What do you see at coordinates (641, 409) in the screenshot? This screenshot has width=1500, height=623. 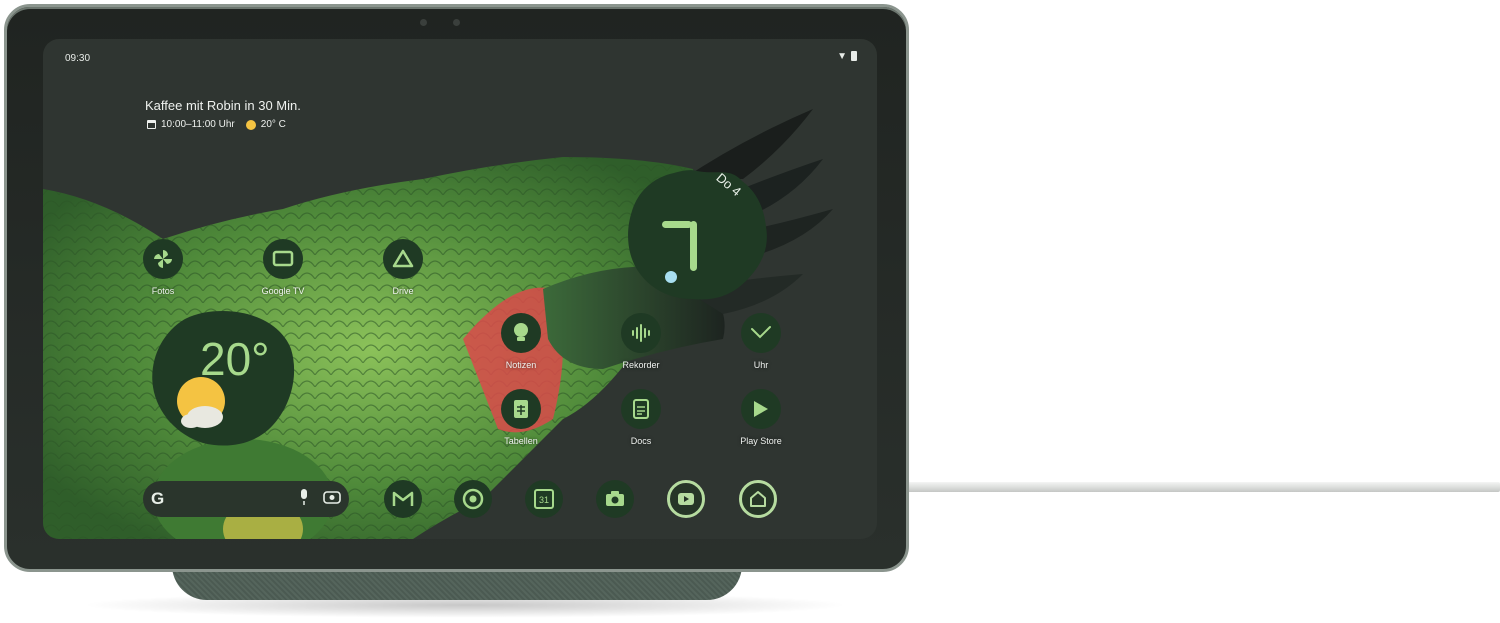 I see `docs-icon` at bounding box center [641, 409].